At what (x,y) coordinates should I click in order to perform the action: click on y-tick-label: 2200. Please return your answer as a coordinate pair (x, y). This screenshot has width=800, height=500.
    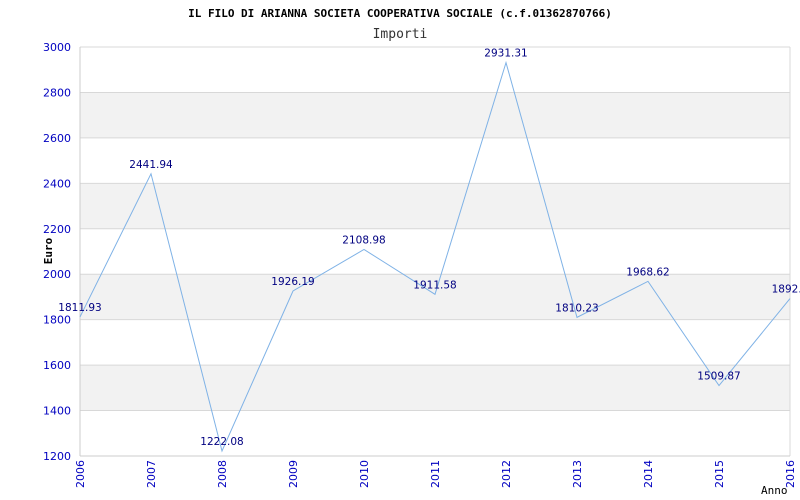
    Looking at the image, I should click on (57, 229).